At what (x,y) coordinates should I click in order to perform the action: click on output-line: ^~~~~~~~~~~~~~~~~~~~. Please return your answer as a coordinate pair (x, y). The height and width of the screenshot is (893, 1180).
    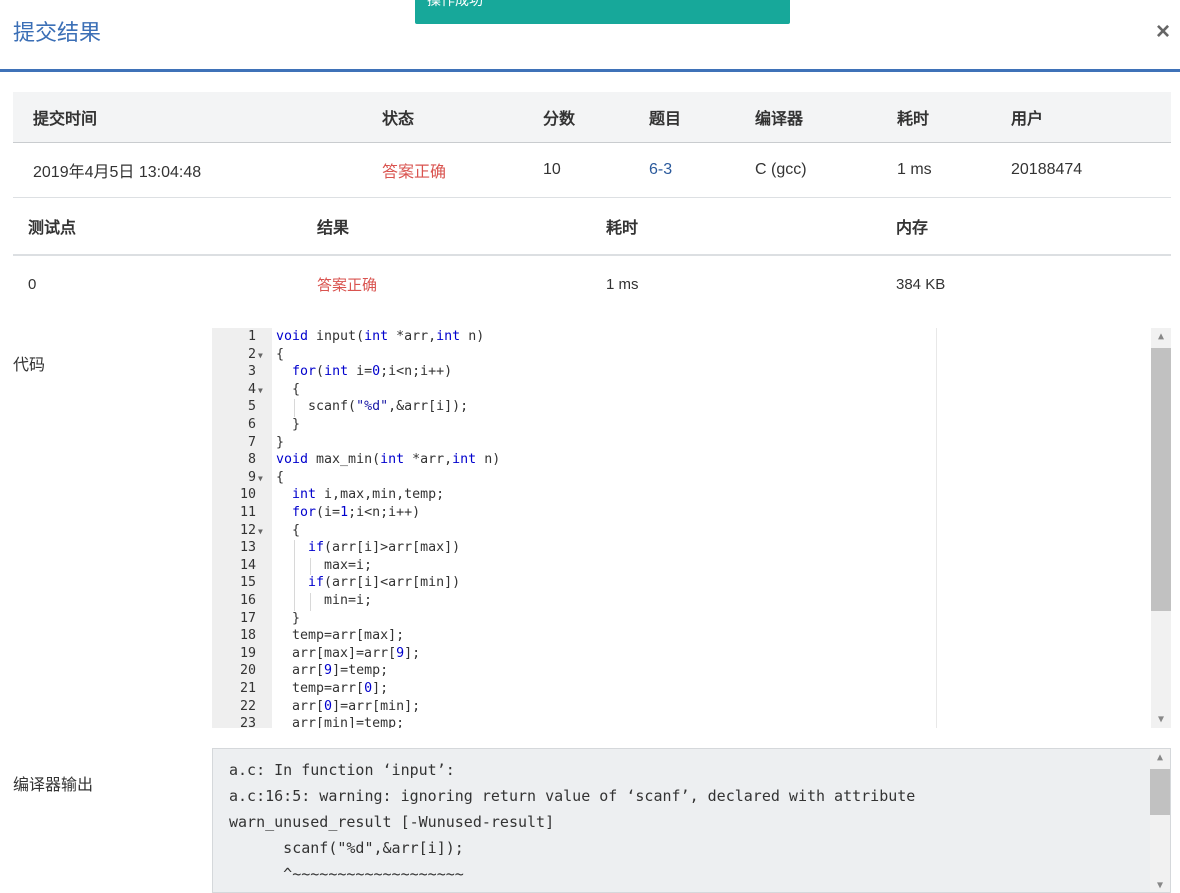
    Looking at the image, I should click on (346, 874).